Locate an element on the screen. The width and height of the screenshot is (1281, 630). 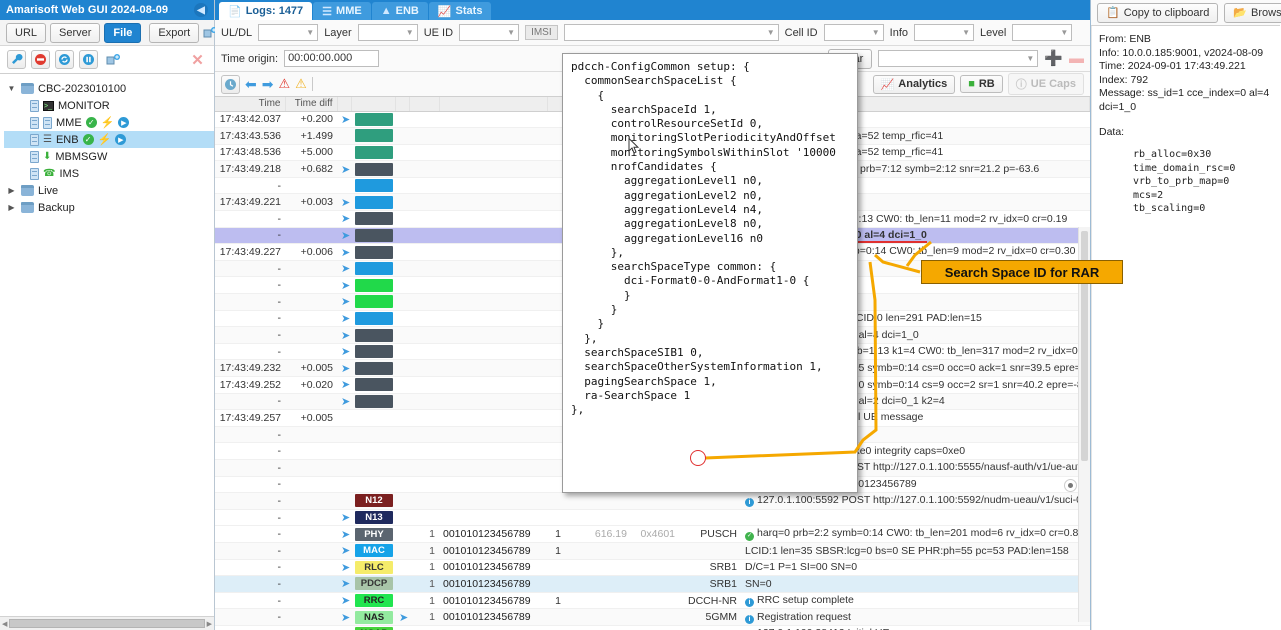
chevron-left-icon: ◀ is located at coordinates (201, 10).